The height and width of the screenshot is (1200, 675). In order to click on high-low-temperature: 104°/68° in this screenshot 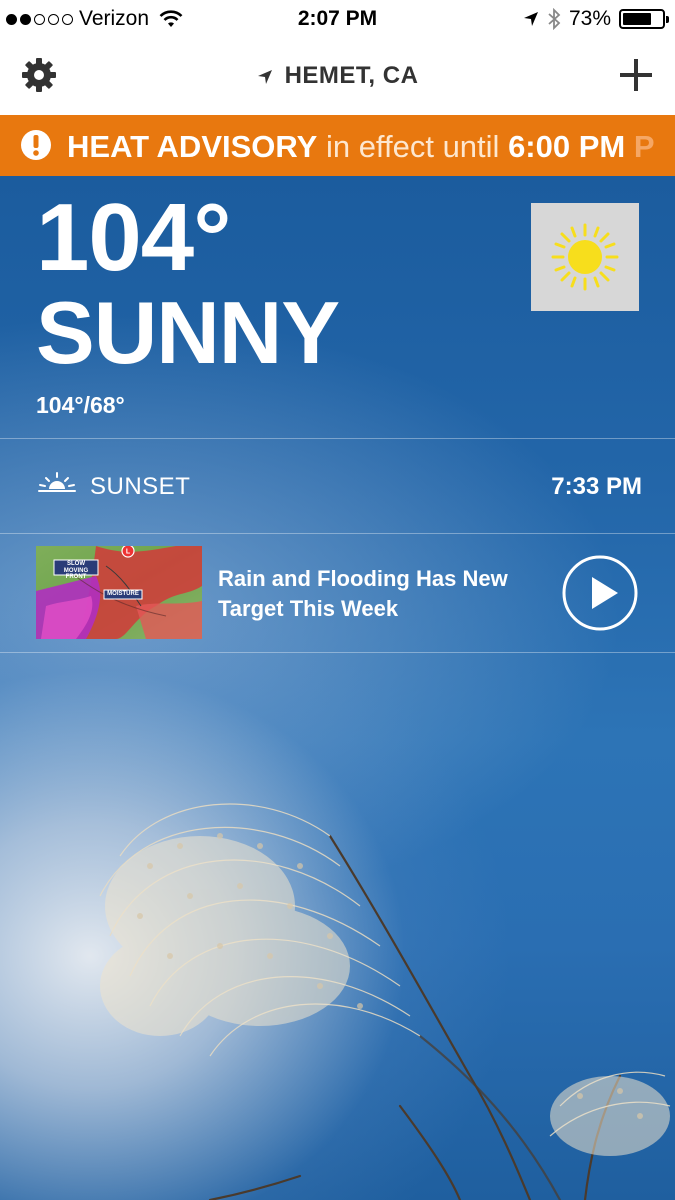, I will do `click(80, 405)`.